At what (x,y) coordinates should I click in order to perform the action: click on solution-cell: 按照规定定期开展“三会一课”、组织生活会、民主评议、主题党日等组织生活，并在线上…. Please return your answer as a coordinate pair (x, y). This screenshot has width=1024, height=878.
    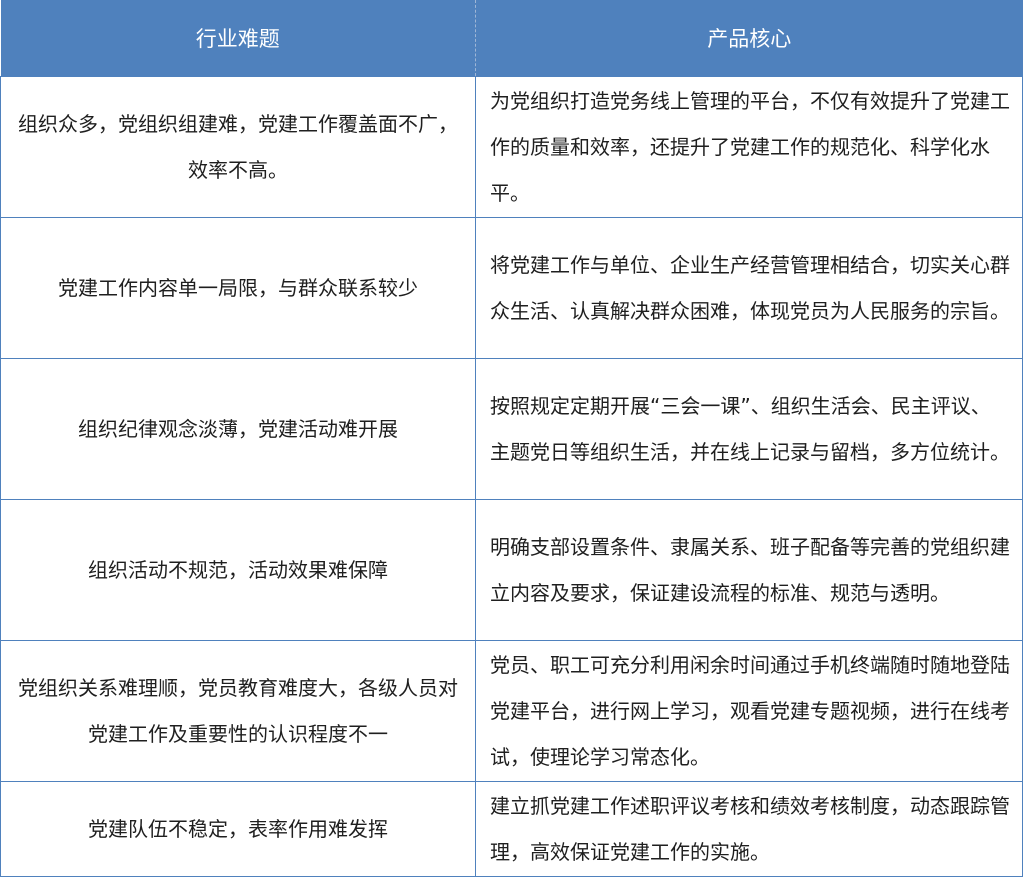
    Looking at the image, I should click on (749, 429).